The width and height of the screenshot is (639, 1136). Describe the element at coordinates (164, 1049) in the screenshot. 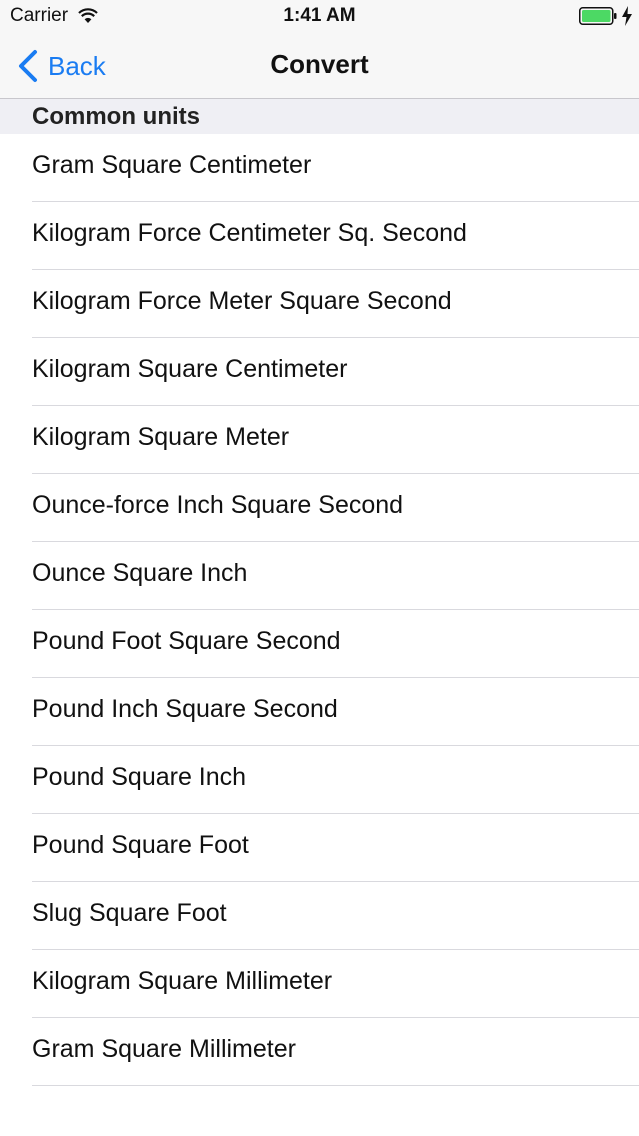

I see `list-item-label: Gram Square Millimeter` at that location.